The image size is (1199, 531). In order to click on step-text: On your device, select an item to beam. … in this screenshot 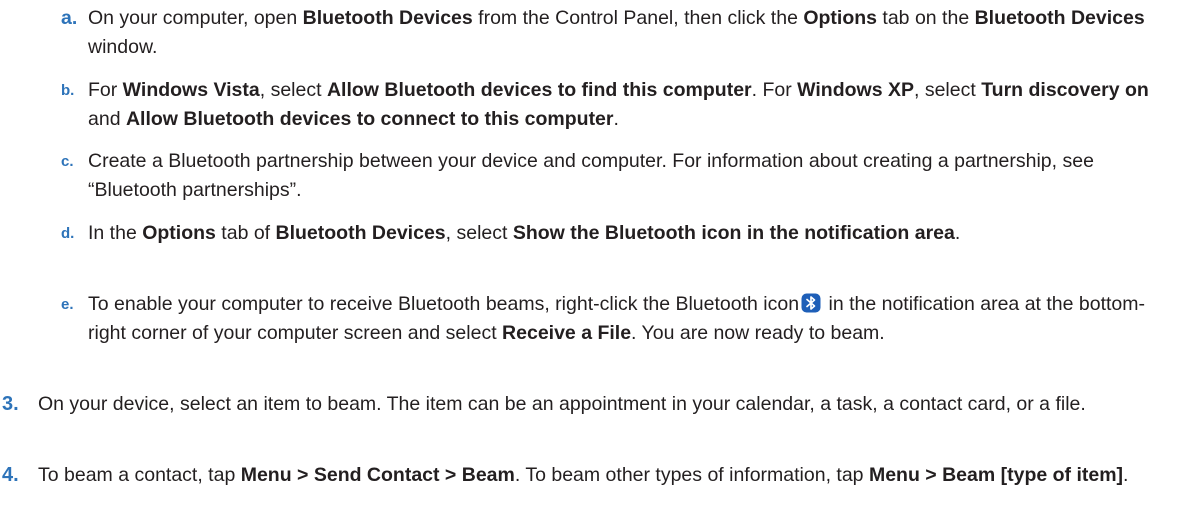, I will do `click(562, 404)`.